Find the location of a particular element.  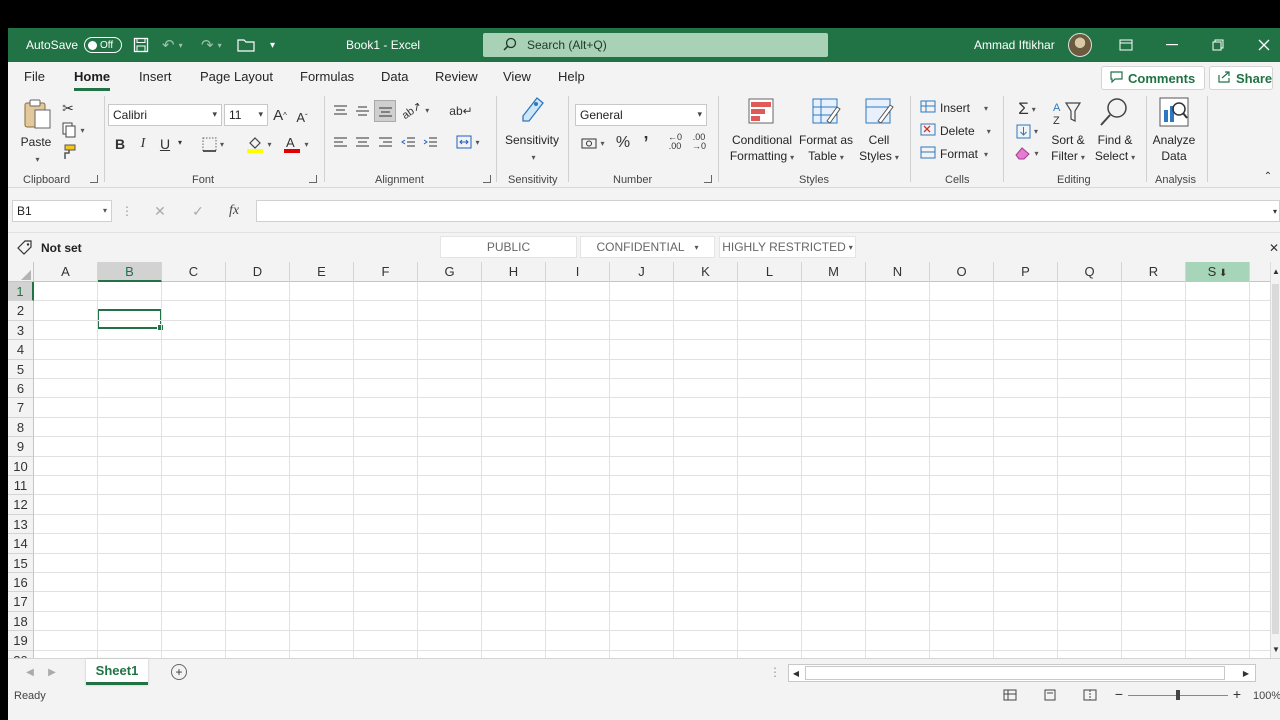

select-all-corner is located at coordinates (21, 272).